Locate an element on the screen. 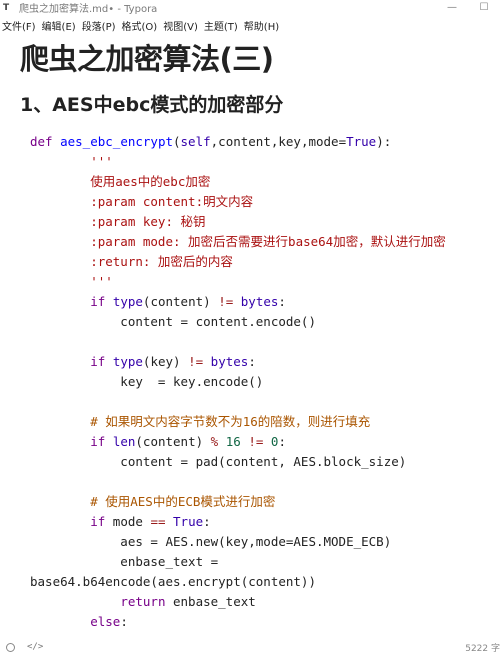 This screenshot has height=657, width=500. menu-file: 文件(F) is located at coordinates (20, 25).